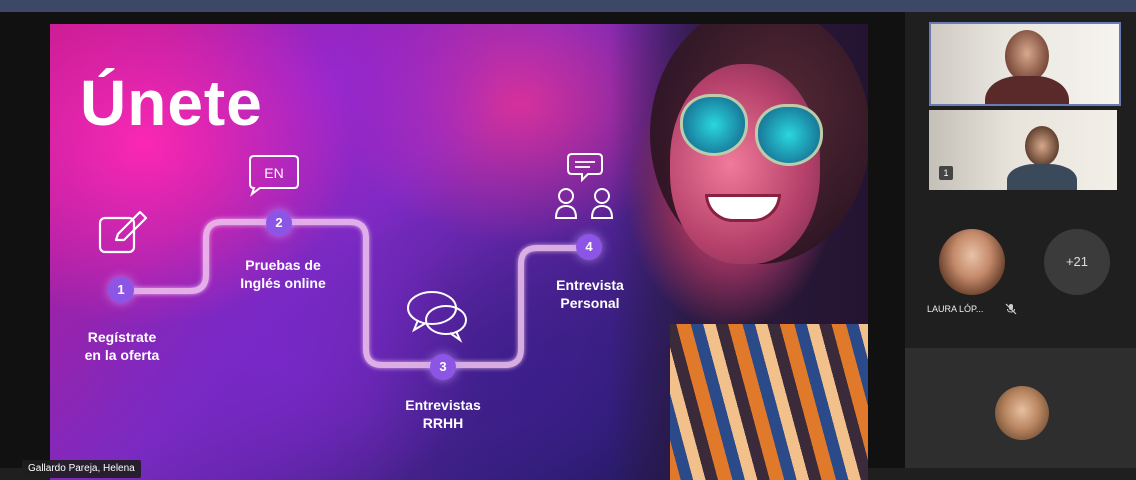 This screenshot has height=480, width=1136. I want to click on step-4-label-line1: Entrevista, so click(590, 285).